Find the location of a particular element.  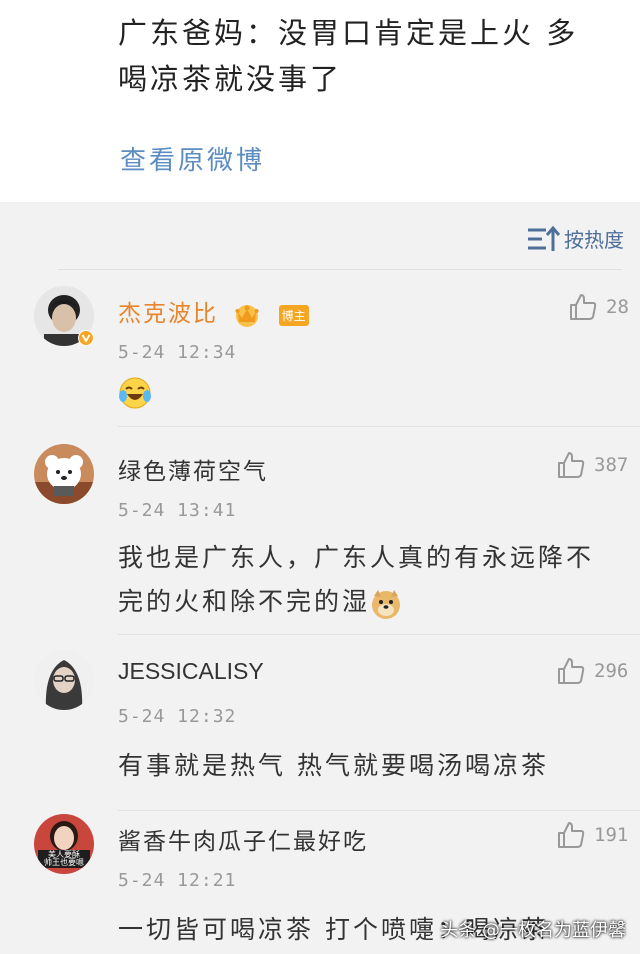

sort-icon is located at coordinates (544, 238).